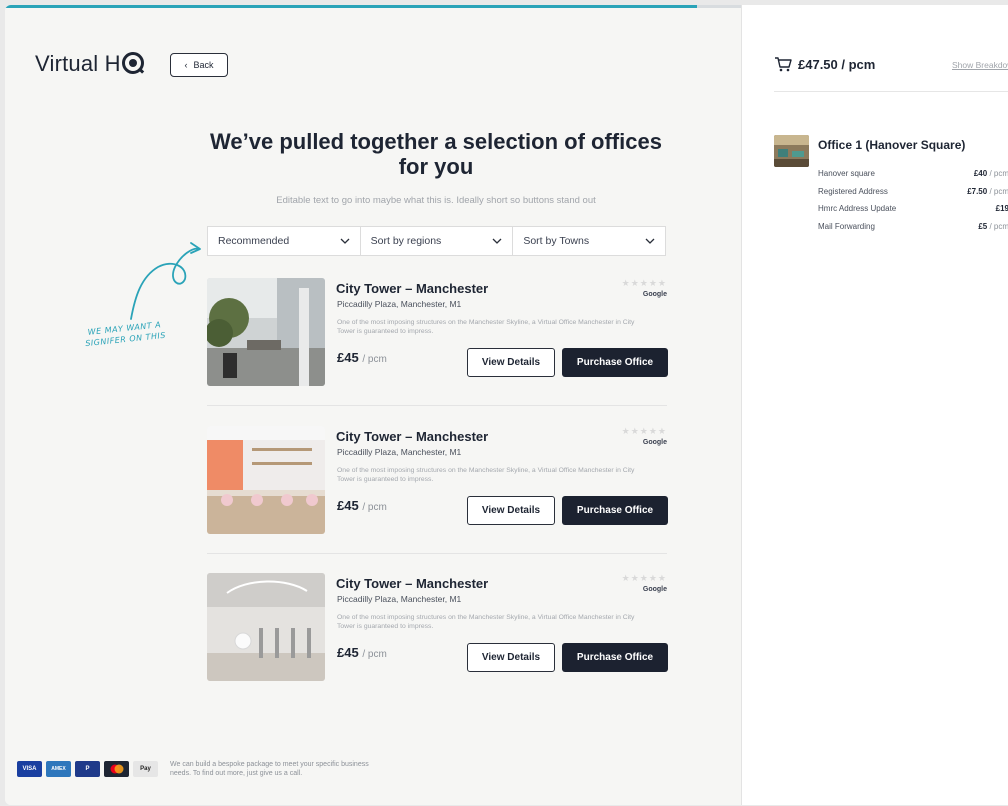  I want to click on filter-label: Sort by regions, so click(406, 241).